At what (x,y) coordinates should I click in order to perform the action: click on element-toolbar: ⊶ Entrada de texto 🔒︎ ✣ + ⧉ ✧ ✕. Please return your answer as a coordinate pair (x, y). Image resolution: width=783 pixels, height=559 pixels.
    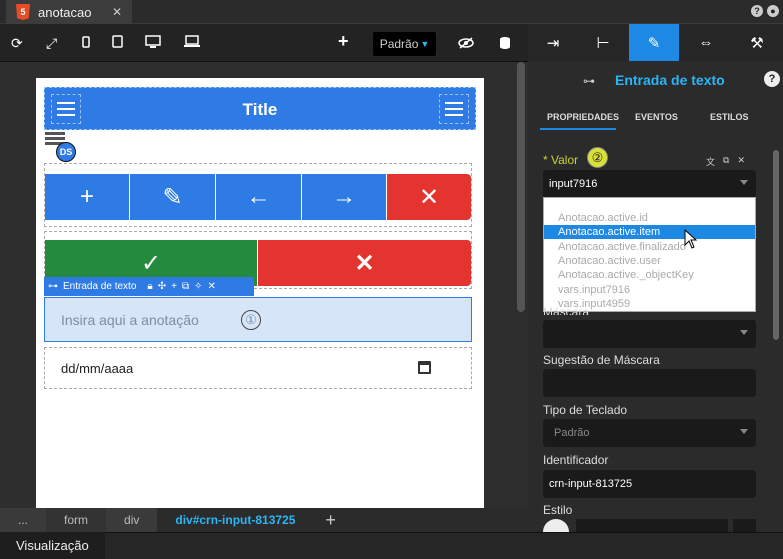
    Looking at the image, I should click on (149, 286).